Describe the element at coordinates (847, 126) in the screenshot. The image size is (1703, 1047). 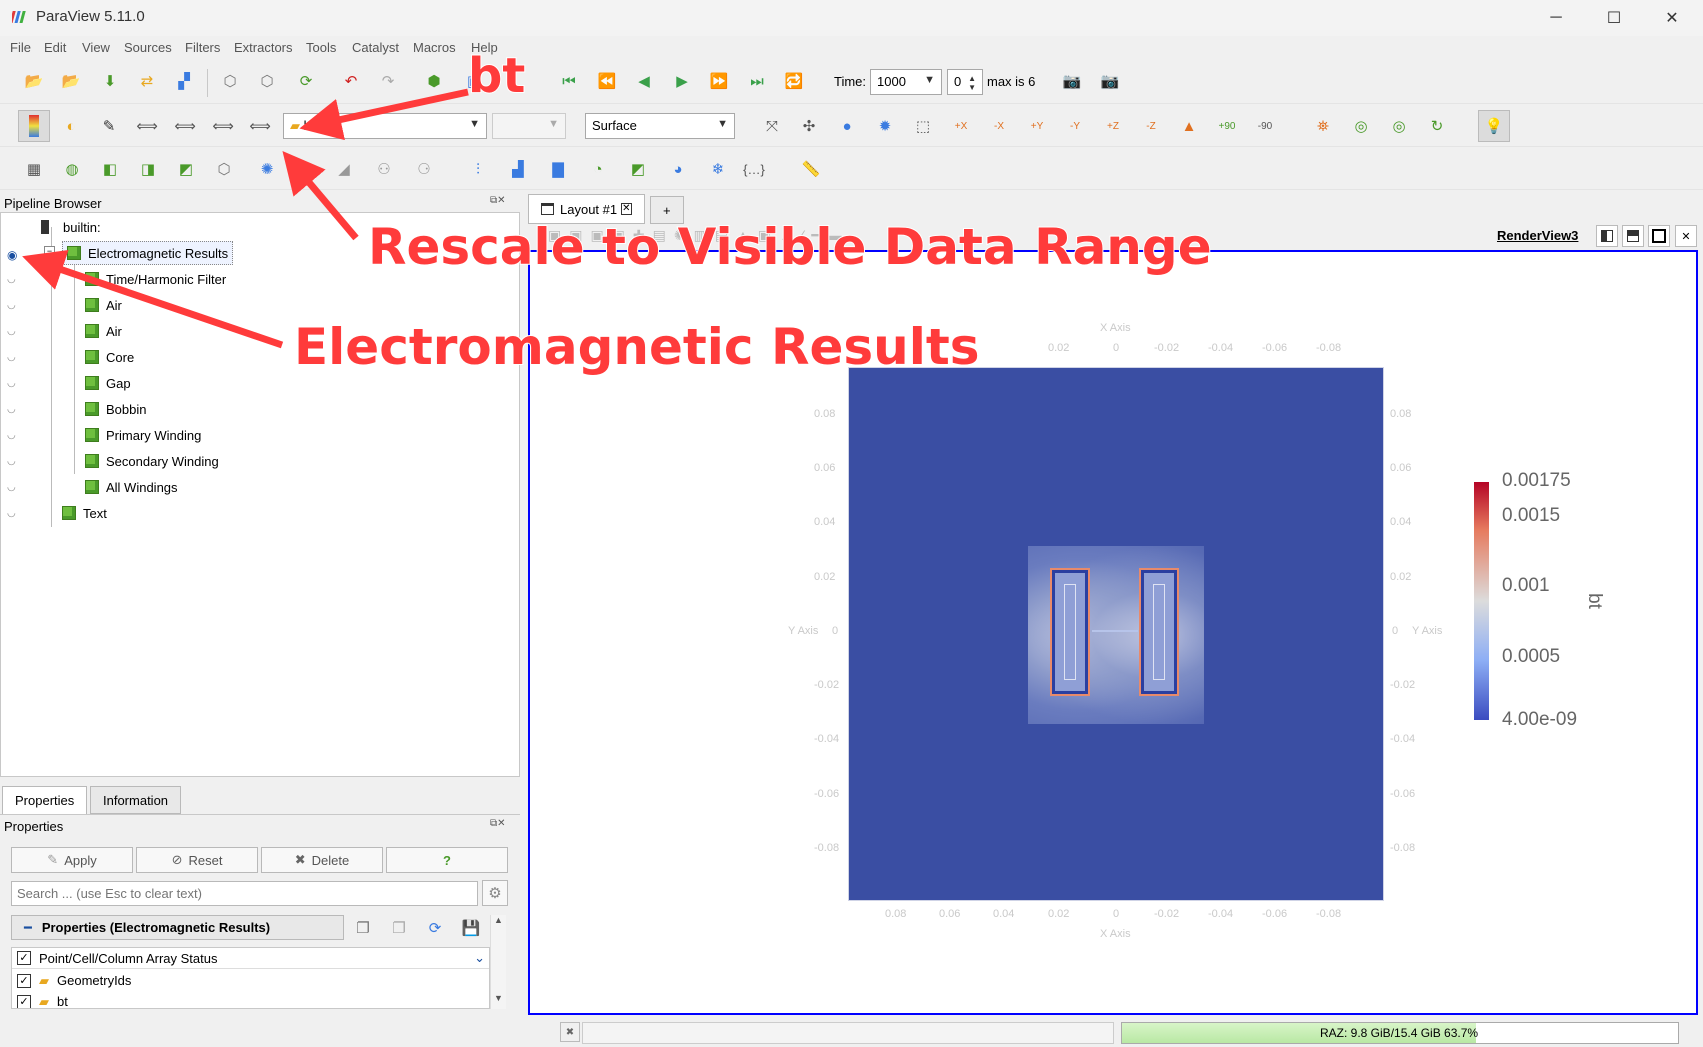
I see `zoom-to-data-icon: ●` at that location.